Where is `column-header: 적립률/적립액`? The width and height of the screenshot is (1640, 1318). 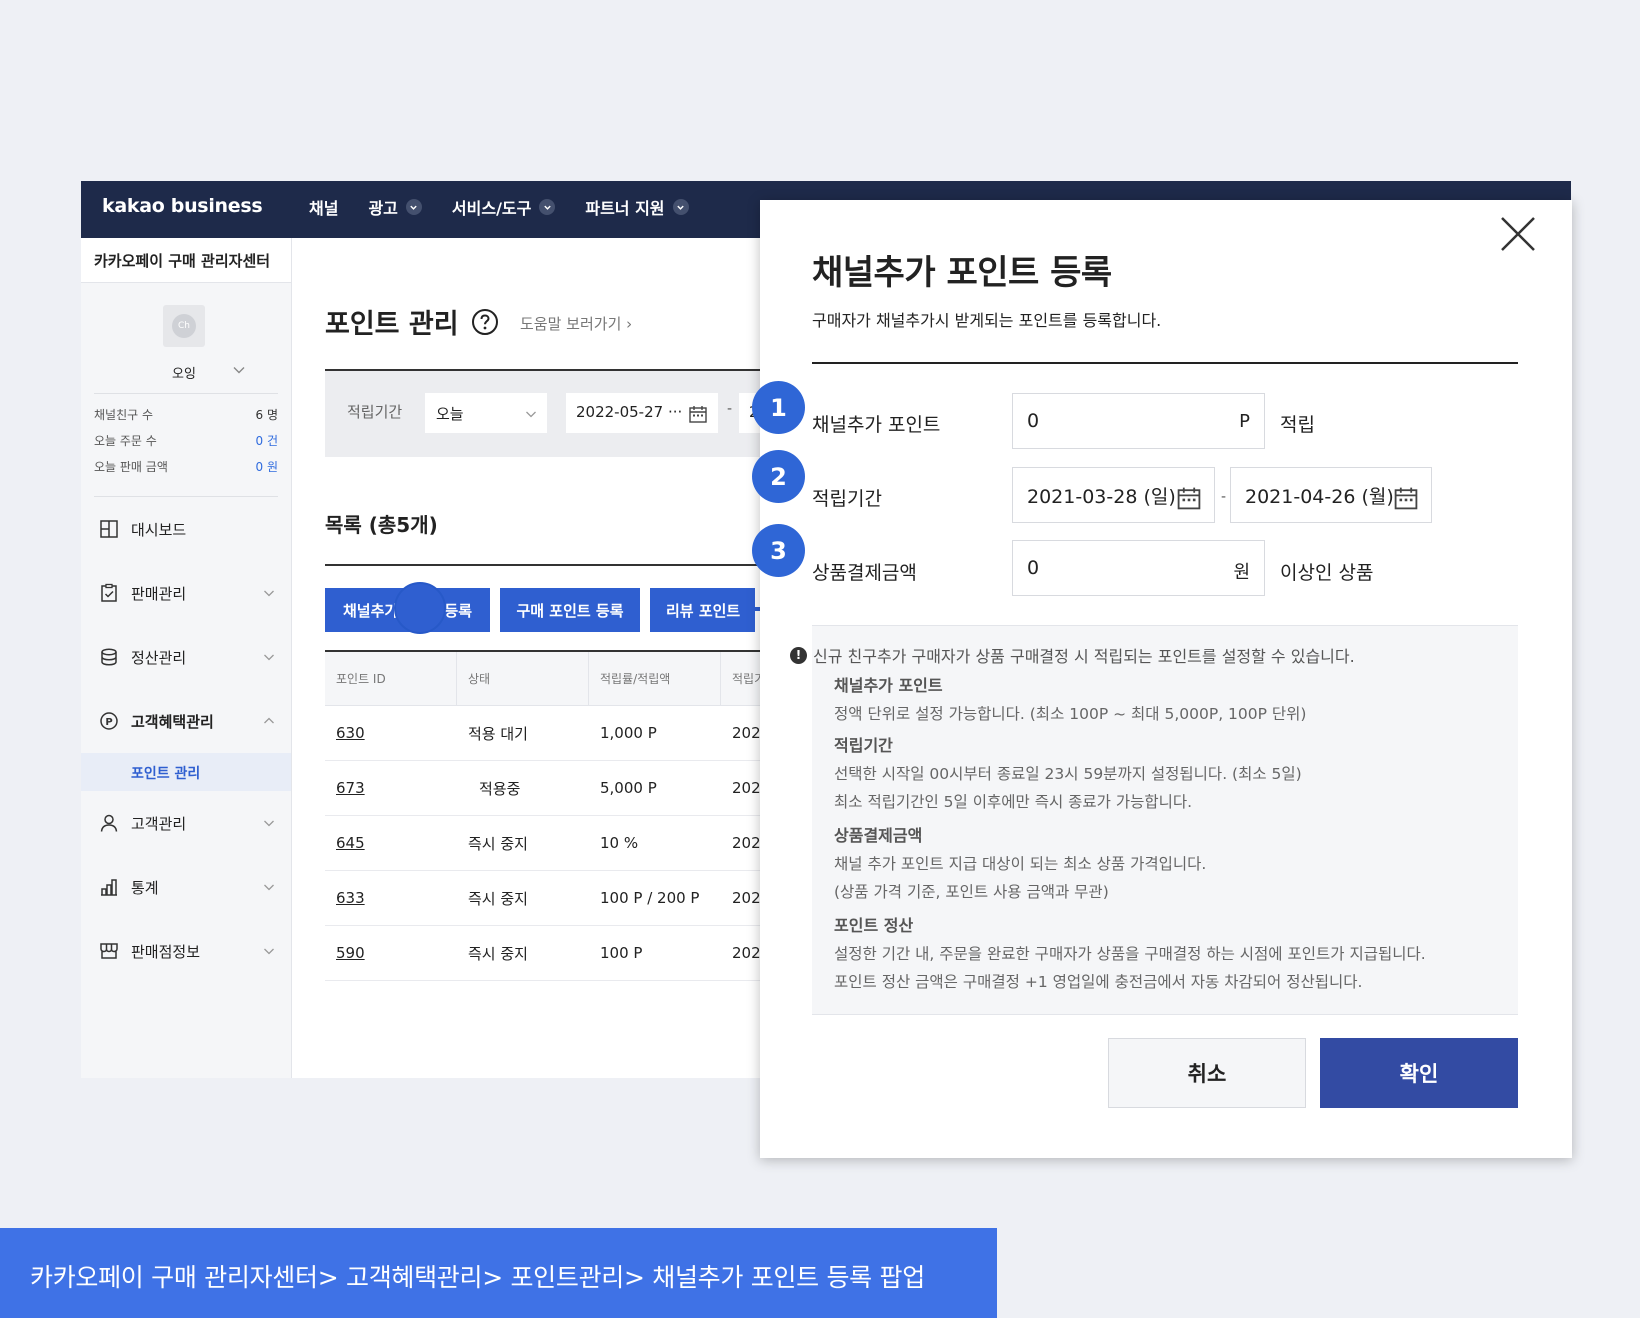
column-header: 적립률/적립액 is located at coordinates (655, 678).